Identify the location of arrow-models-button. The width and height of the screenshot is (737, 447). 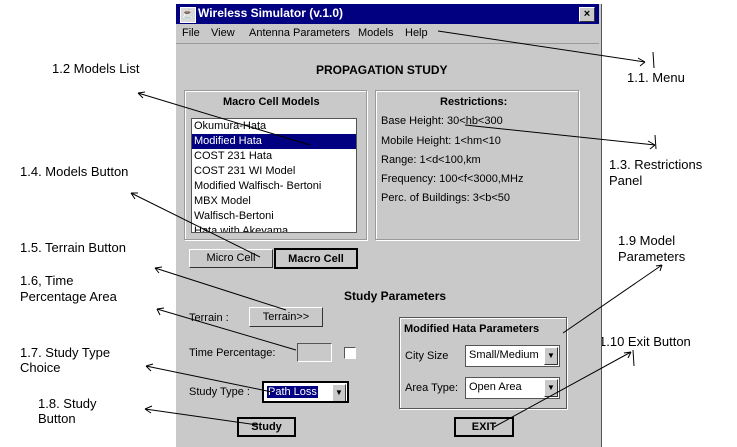
(195, 225).